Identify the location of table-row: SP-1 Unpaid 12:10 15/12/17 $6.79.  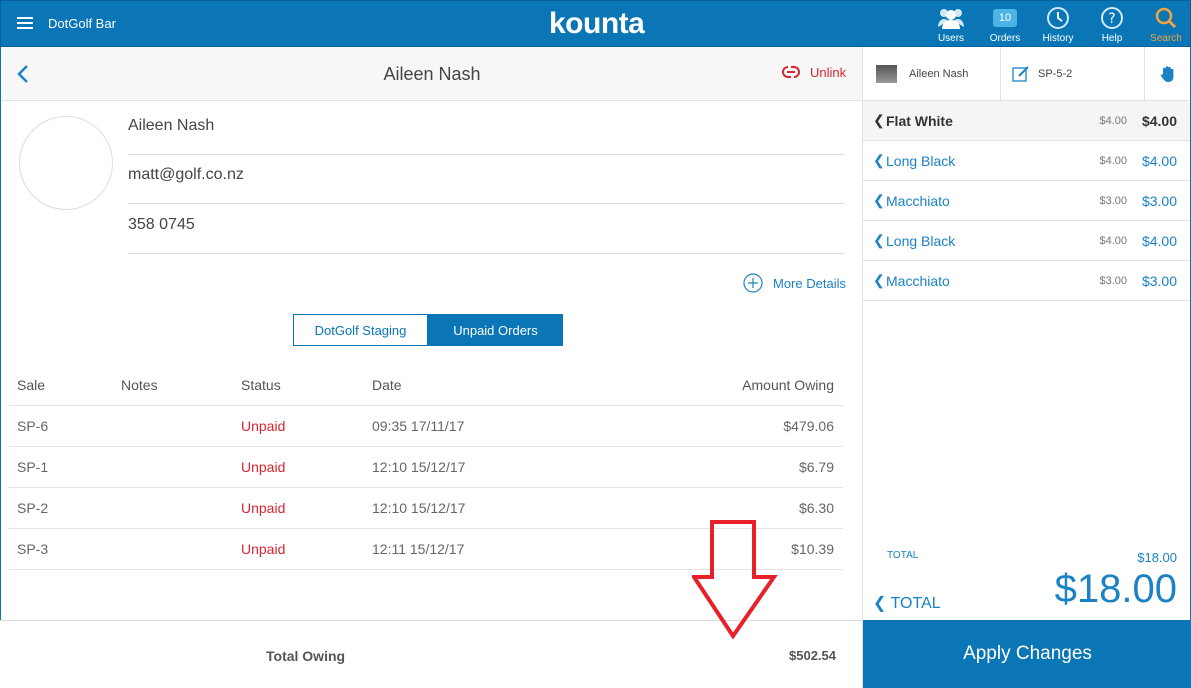
(425, 467).